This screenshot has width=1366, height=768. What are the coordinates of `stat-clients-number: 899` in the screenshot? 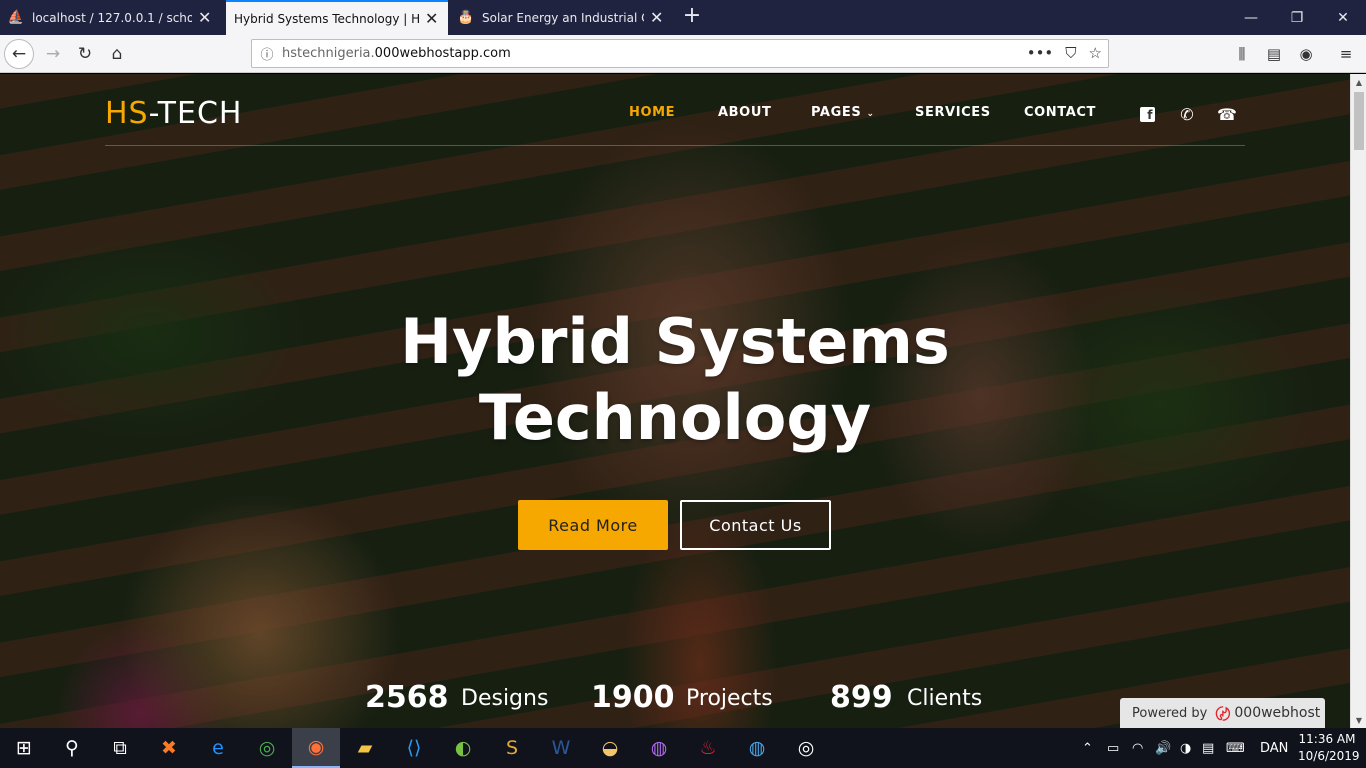 It's located at (861, 697).